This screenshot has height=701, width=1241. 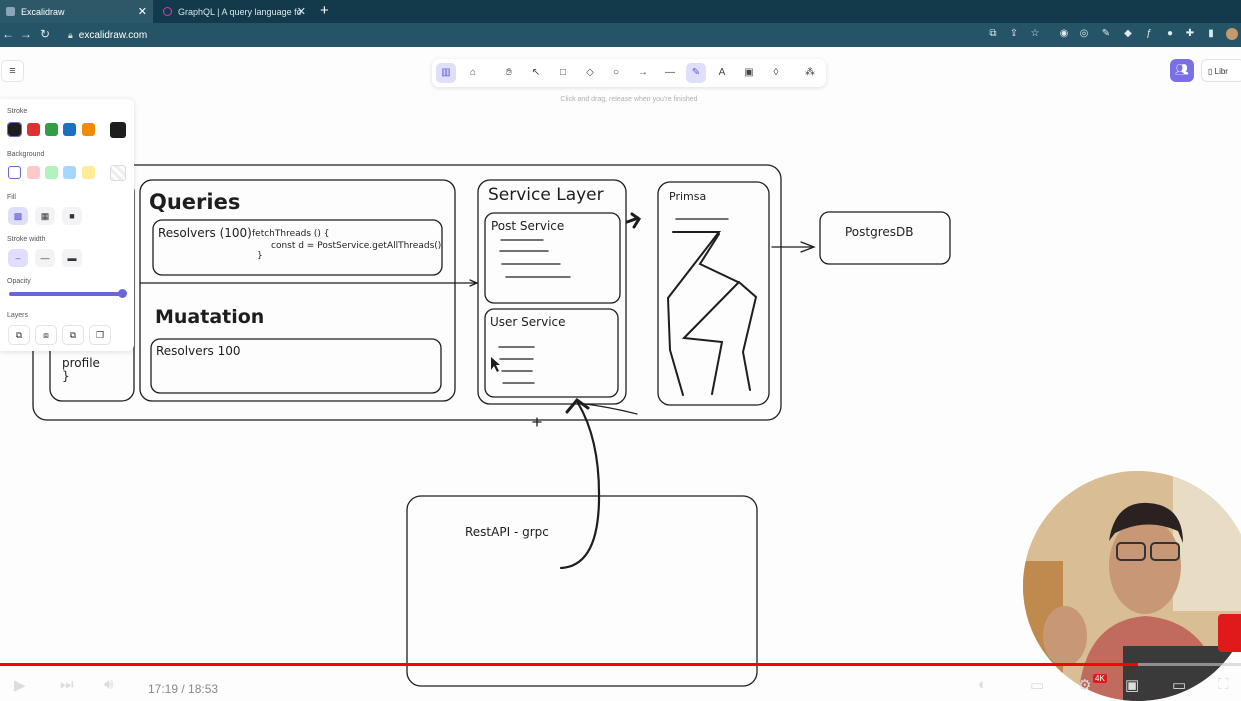 What do you see at coordinates (620, 683) in the screenshot?
I see `video-controls: ▶ ⏭ 🔊︎ 17:19 / 18:53 ◐ ▭ ⚙ 4K ▣ ▭ ⛶` at bounding box center [620, 683].